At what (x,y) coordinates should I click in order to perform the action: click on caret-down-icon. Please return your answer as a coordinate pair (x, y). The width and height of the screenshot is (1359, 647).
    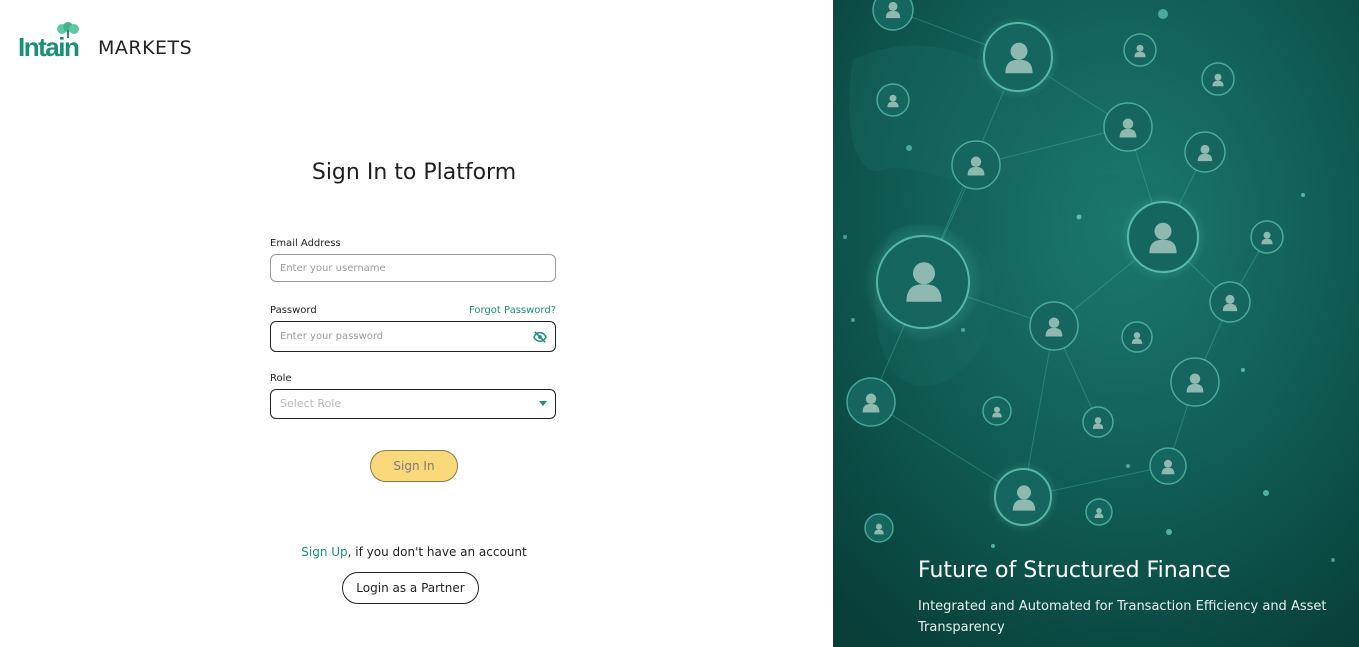
    Looking at the image, I should click on (543, 403).